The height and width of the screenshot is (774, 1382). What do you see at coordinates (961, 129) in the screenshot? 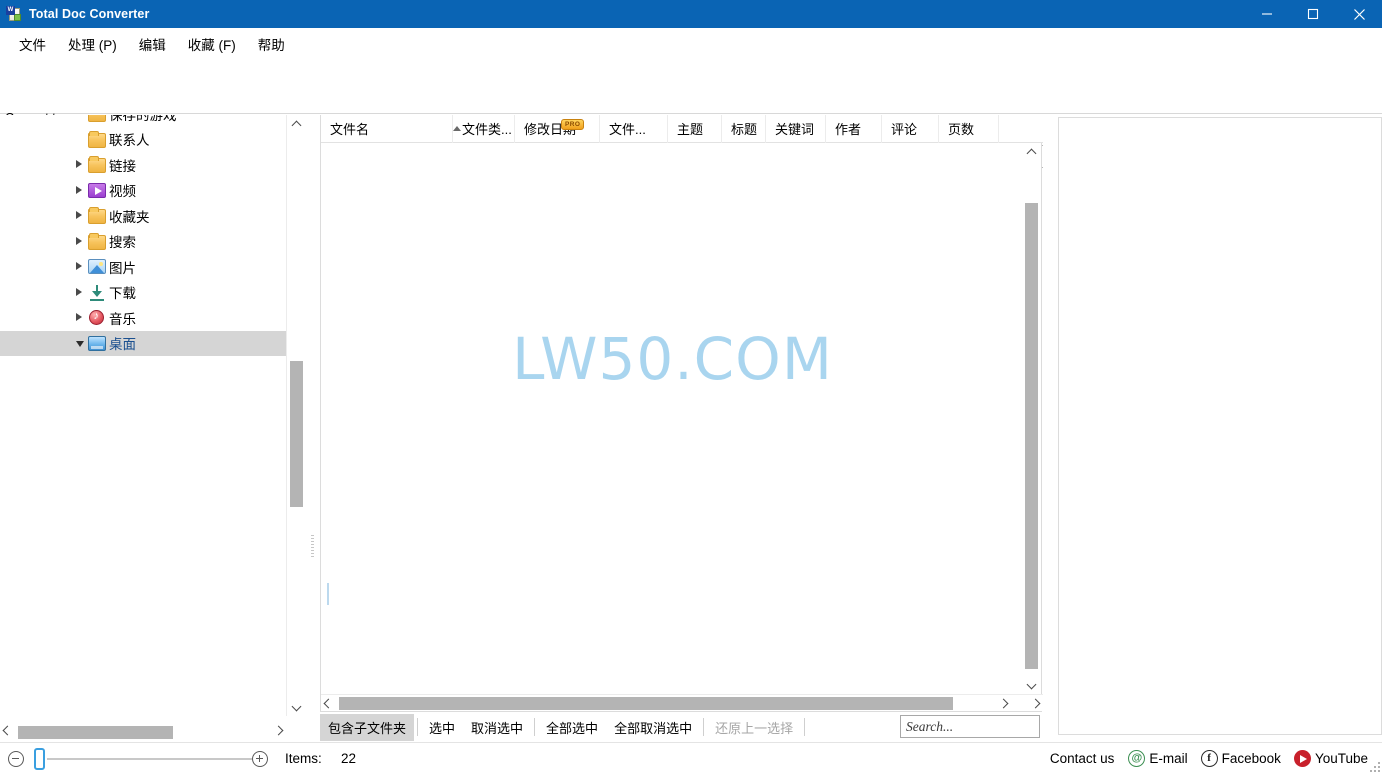
I see `column-label: 页数` at bounding box center [961, 129].